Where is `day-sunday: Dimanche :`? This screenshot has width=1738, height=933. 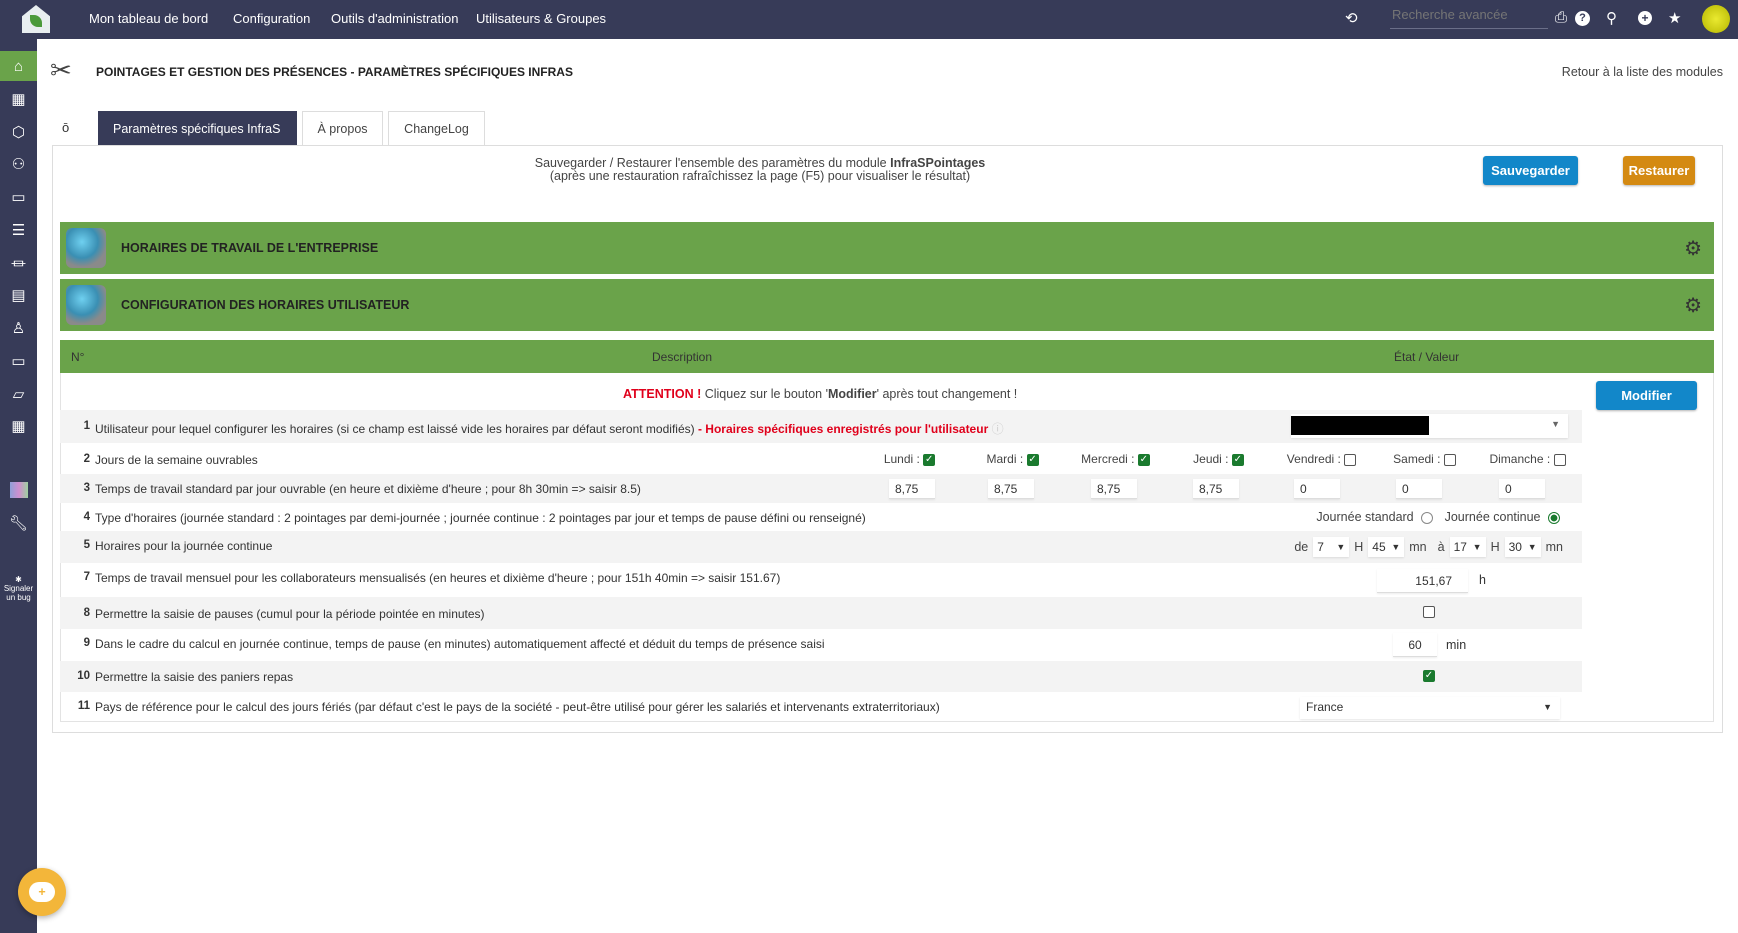 day-sunday: Dimanche : is located at coordinates (1527, 459).